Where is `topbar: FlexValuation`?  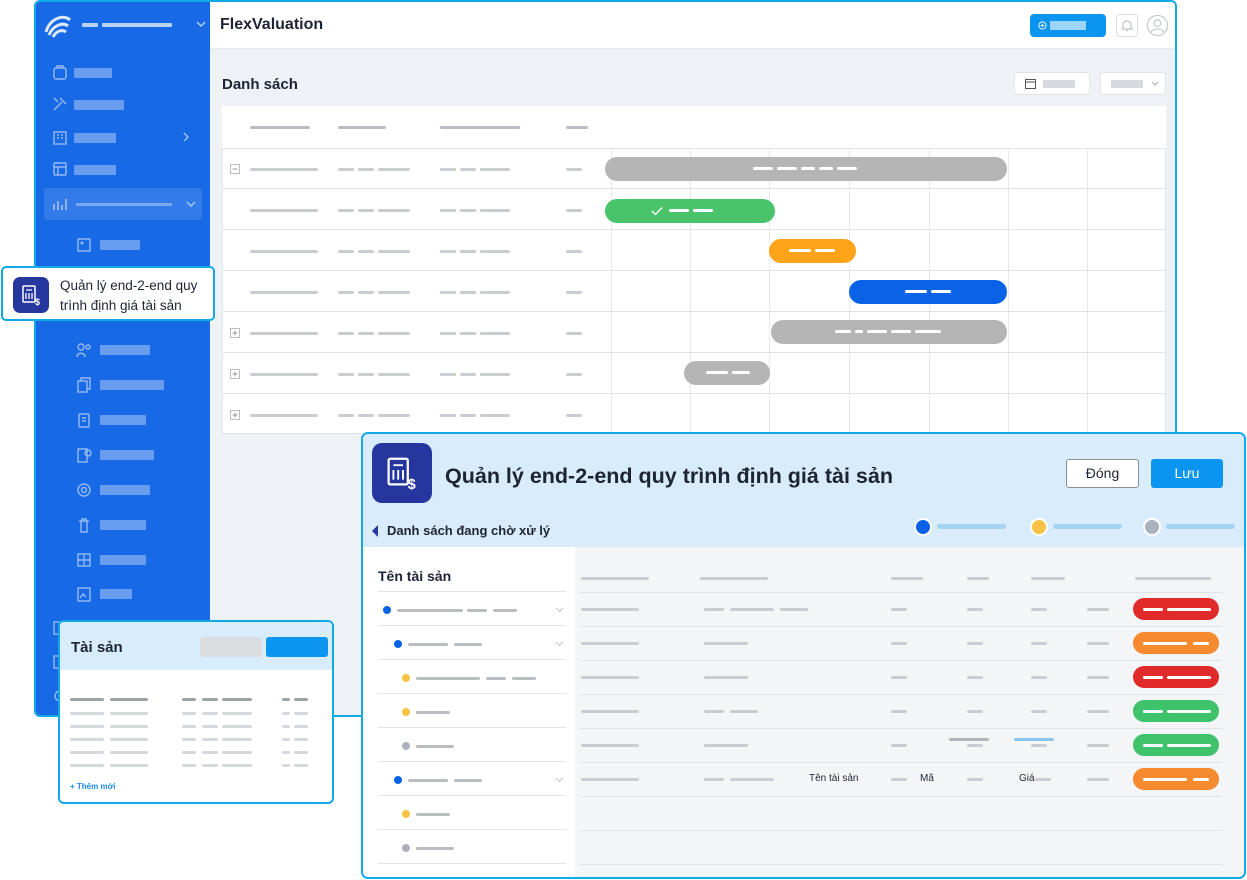 topbar: FlexValuation is located at coordinates (692, 25).